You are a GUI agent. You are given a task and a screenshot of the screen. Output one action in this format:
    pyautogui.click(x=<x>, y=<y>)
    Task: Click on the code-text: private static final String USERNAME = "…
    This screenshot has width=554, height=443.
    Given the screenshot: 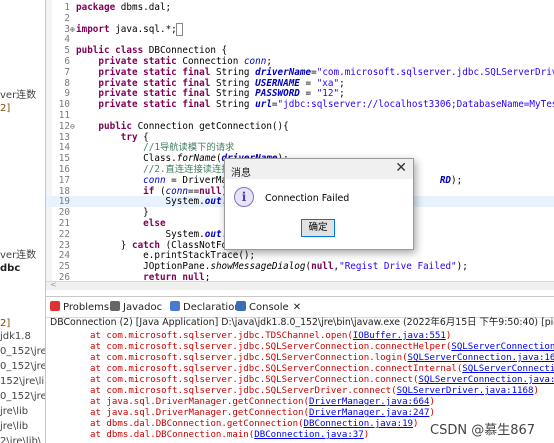 What is the action you would take?
    pyautogui.click(x=221, y=83)
    